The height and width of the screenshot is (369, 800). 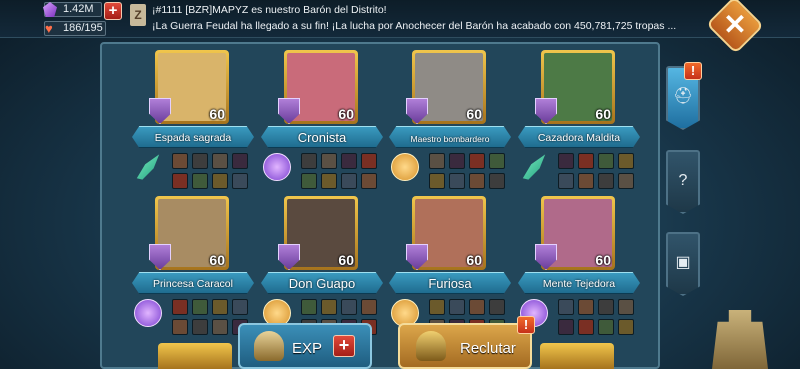 I want to click on hero-name: Princesa Caracol, so click(x=193, y=284).